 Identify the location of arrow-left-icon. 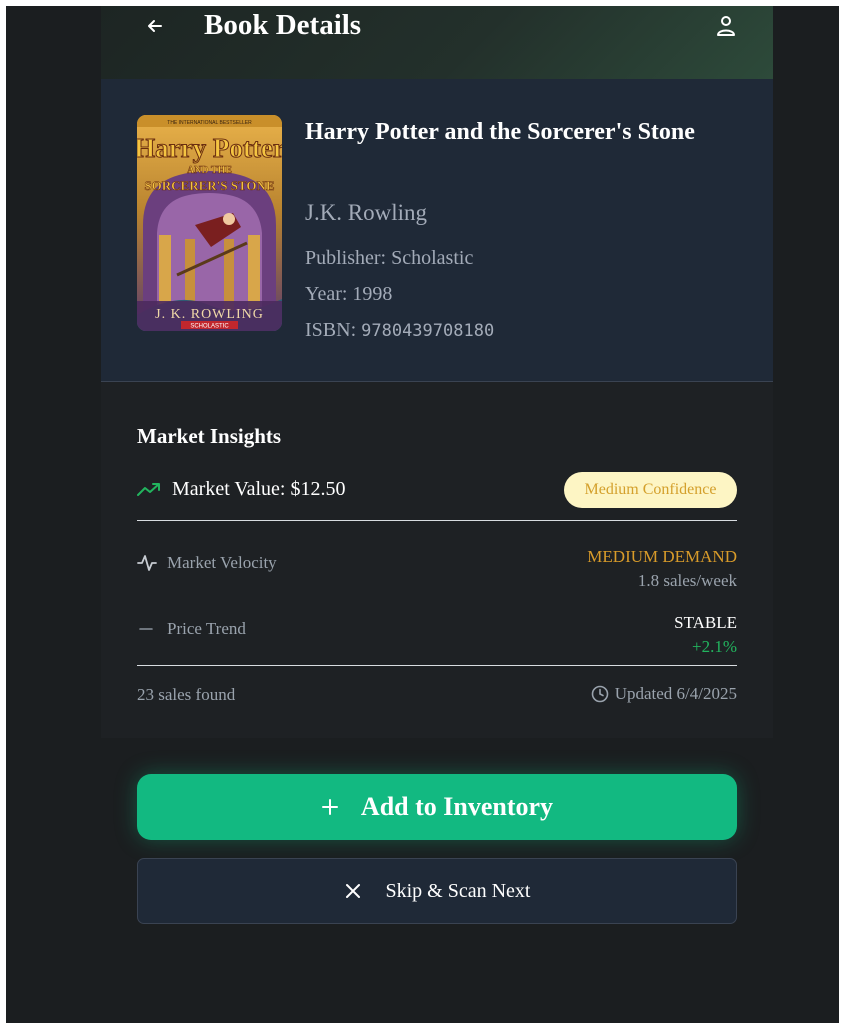
(155, 26).